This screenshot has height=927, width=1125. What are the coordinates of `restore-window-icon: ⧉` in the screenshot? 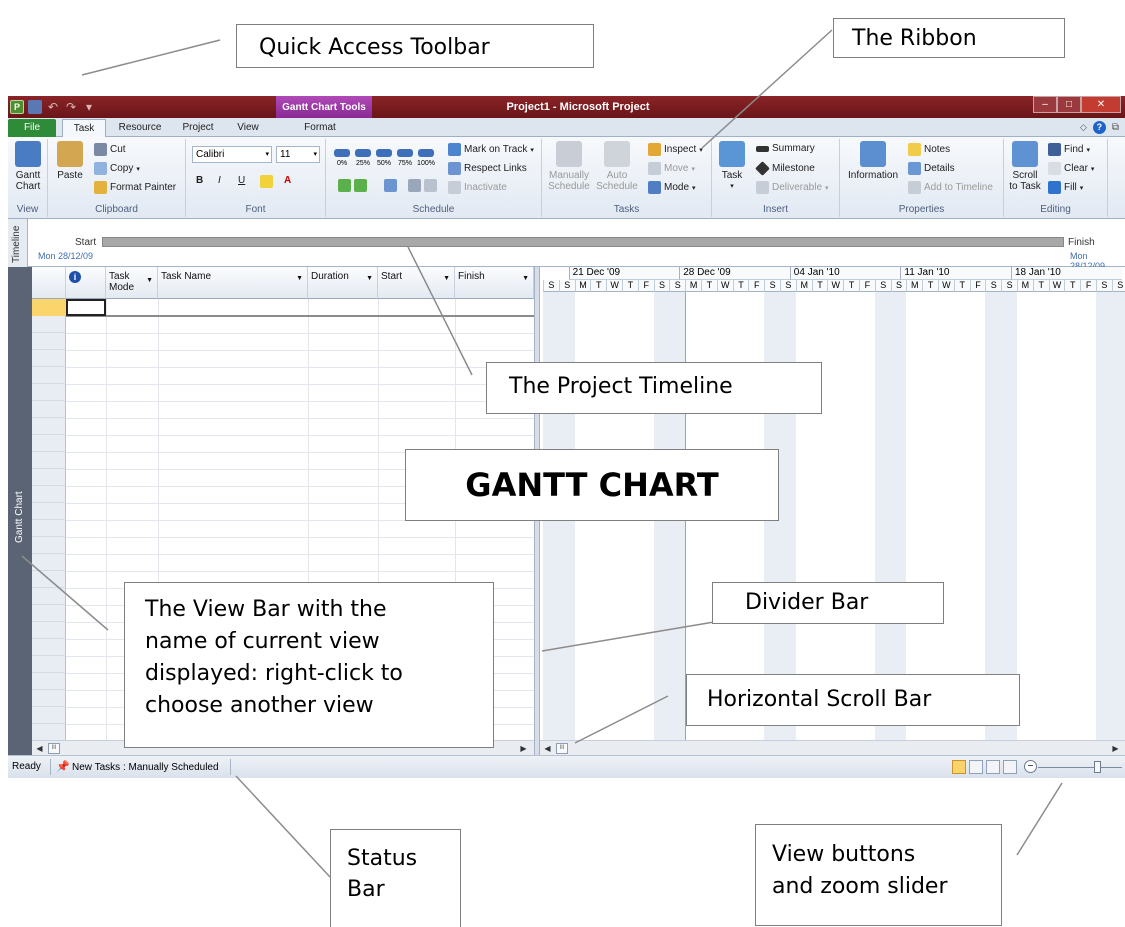 It's located at (1115, 127).